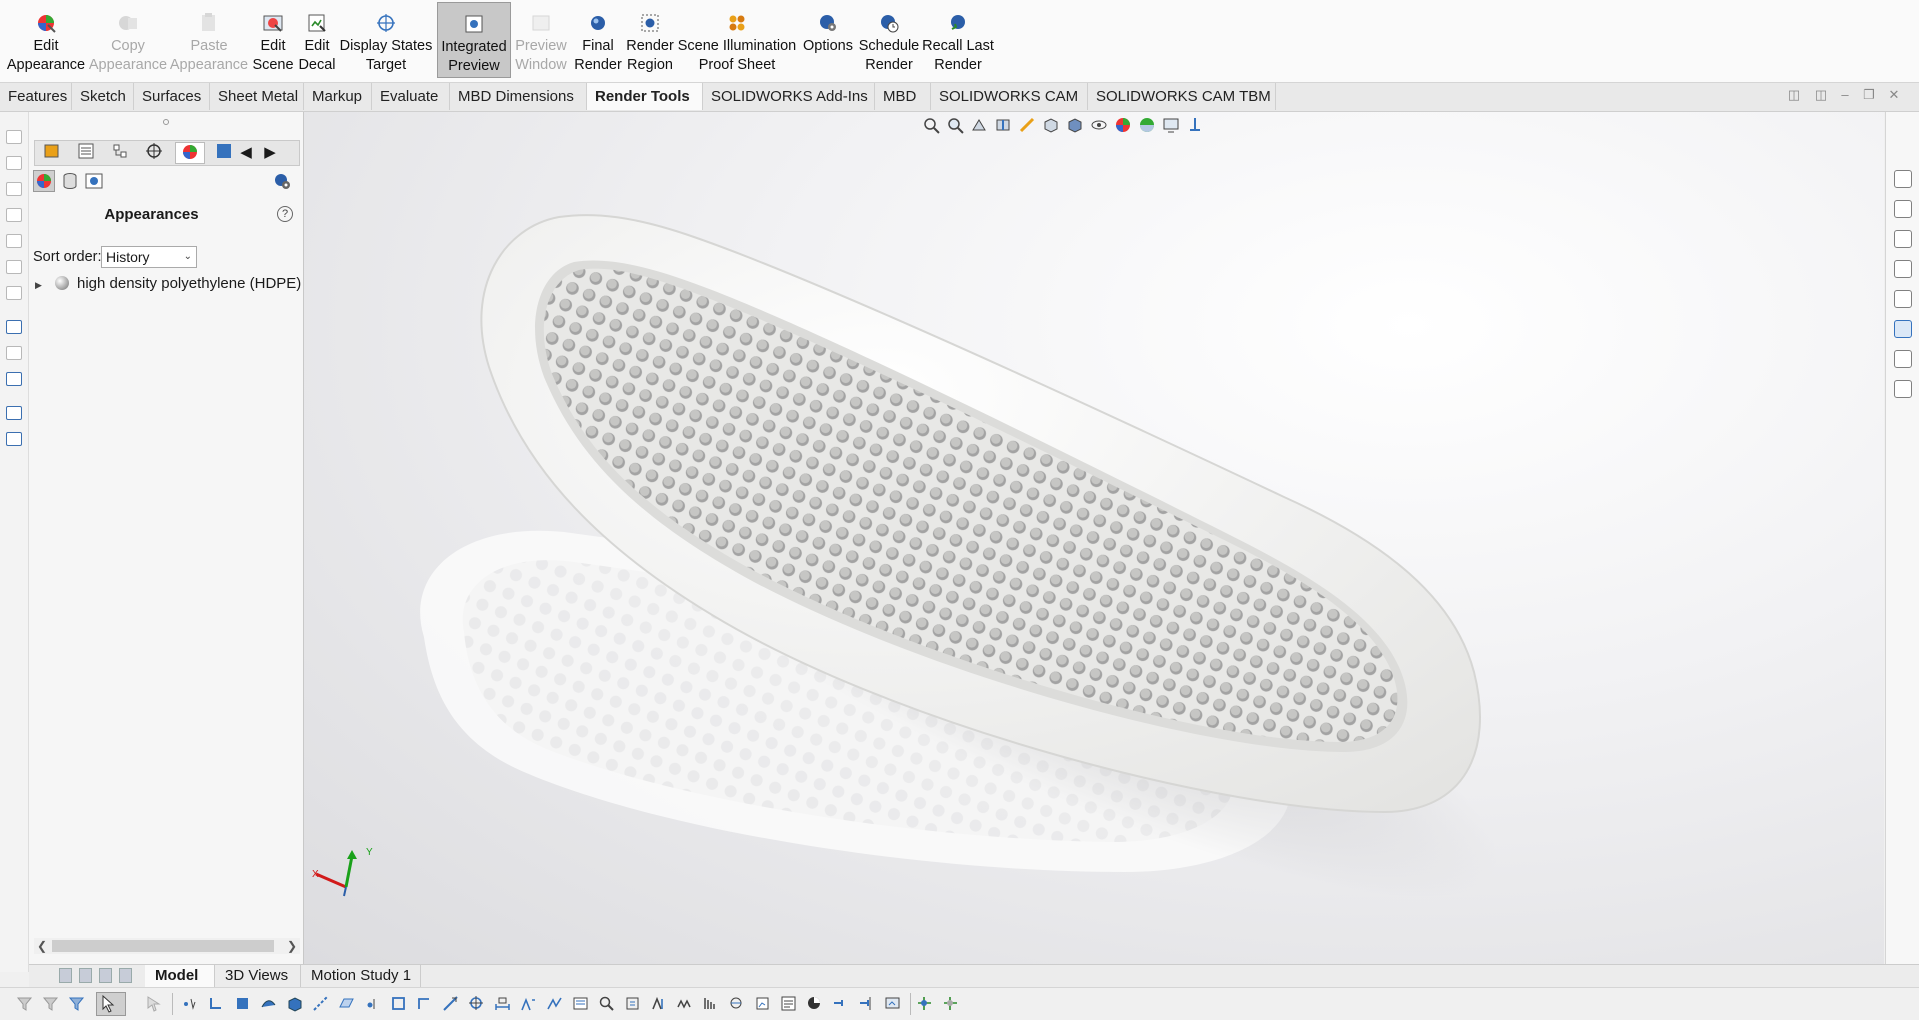 Image resolution: width=1919 pixels, height=1020 pixels. What do you see at coordinates (125, 975) in the screenshot?
I see `last-tab-icon` at bounding box center [125, 975].